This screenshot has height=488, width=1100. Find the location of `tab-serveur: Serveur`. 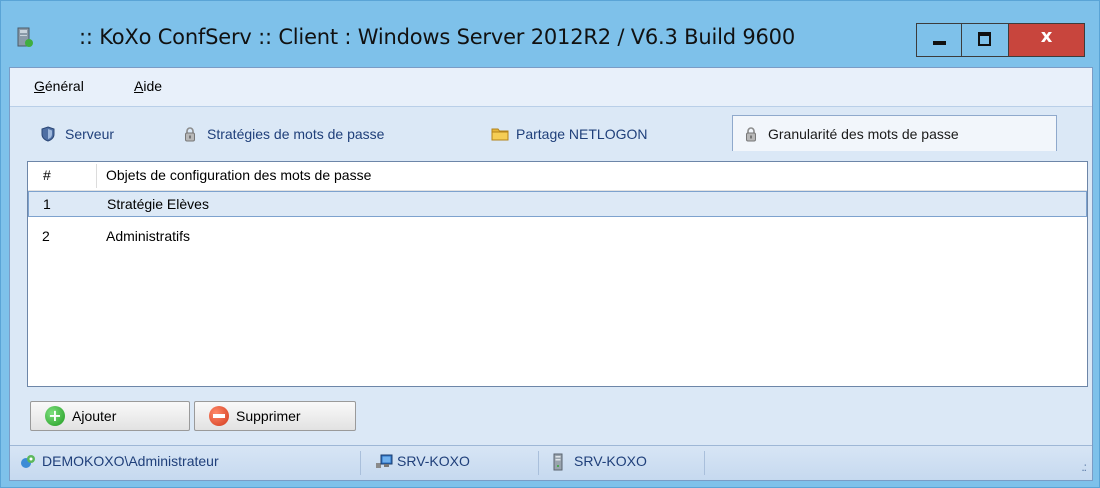

tab-serveur: Serveur is located at coordinates (77, 134).